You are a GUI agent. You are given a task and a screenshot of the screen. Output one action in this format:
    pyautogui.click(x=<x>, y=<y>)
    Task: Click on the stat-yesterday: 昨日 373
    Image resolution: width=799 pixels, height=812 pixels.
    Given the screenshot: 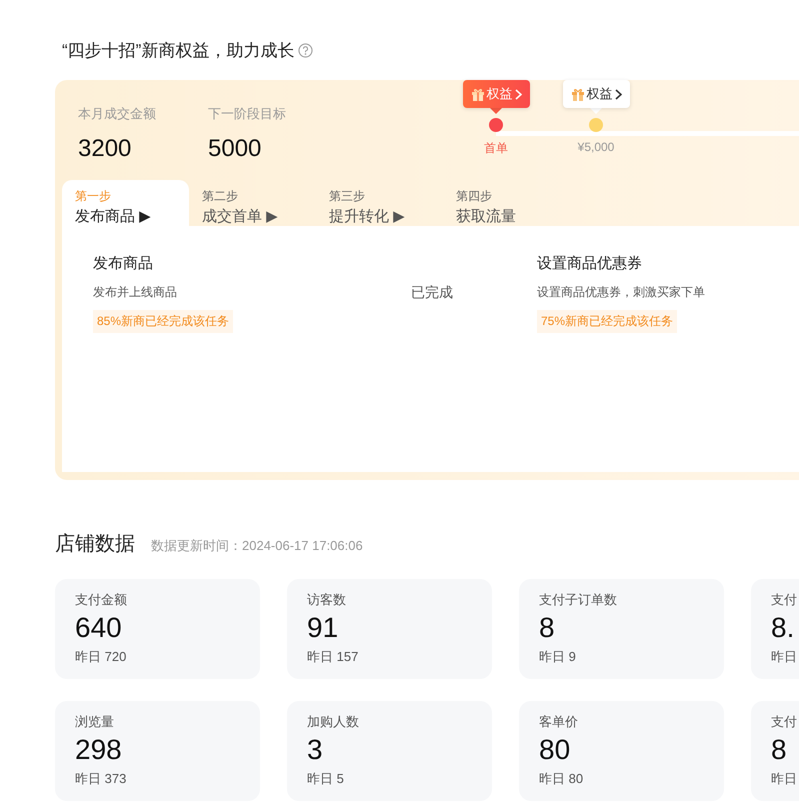 What is the action you would take?
    pyautogui.click(x=100, y=779)
    